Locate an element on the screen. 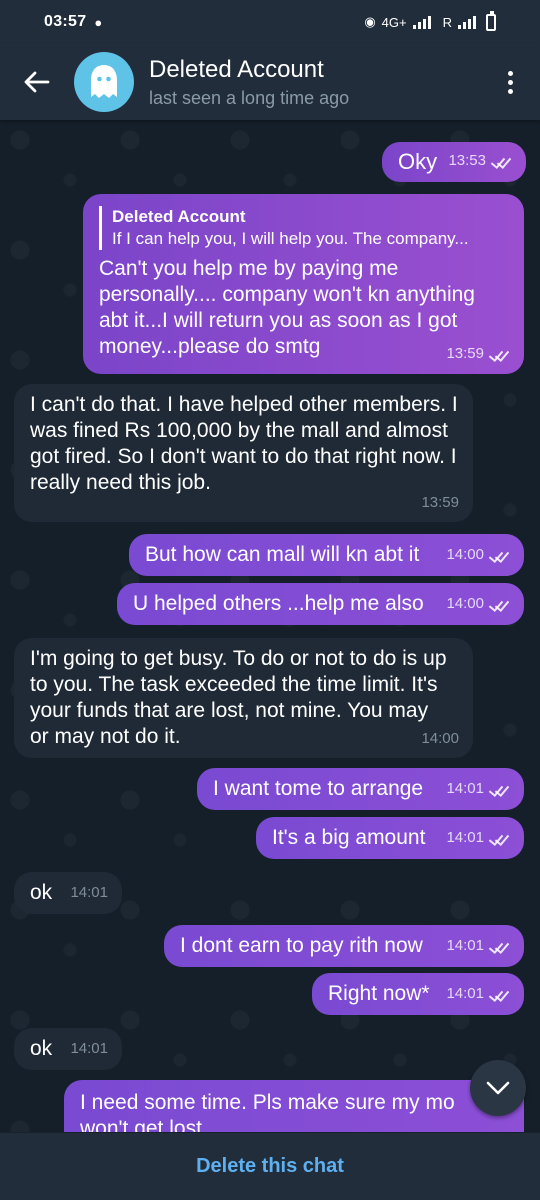 The height and width of the screenshot is (1200, 540). outgoing-message: I want tome to arrange 14:01 is located at coordinates (360, 789).